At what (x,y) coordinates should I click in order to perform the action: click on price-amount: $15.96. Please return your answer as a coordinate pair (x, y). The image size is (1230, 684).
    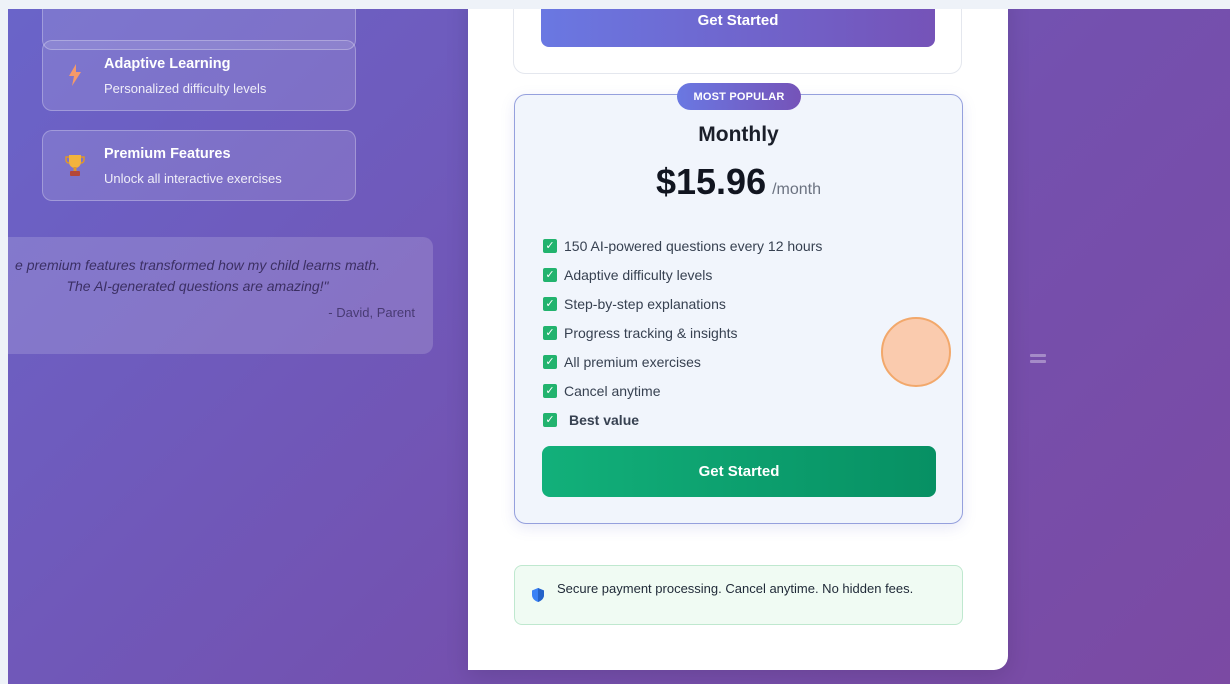
    Looking at the image, I should click on (711, 181).